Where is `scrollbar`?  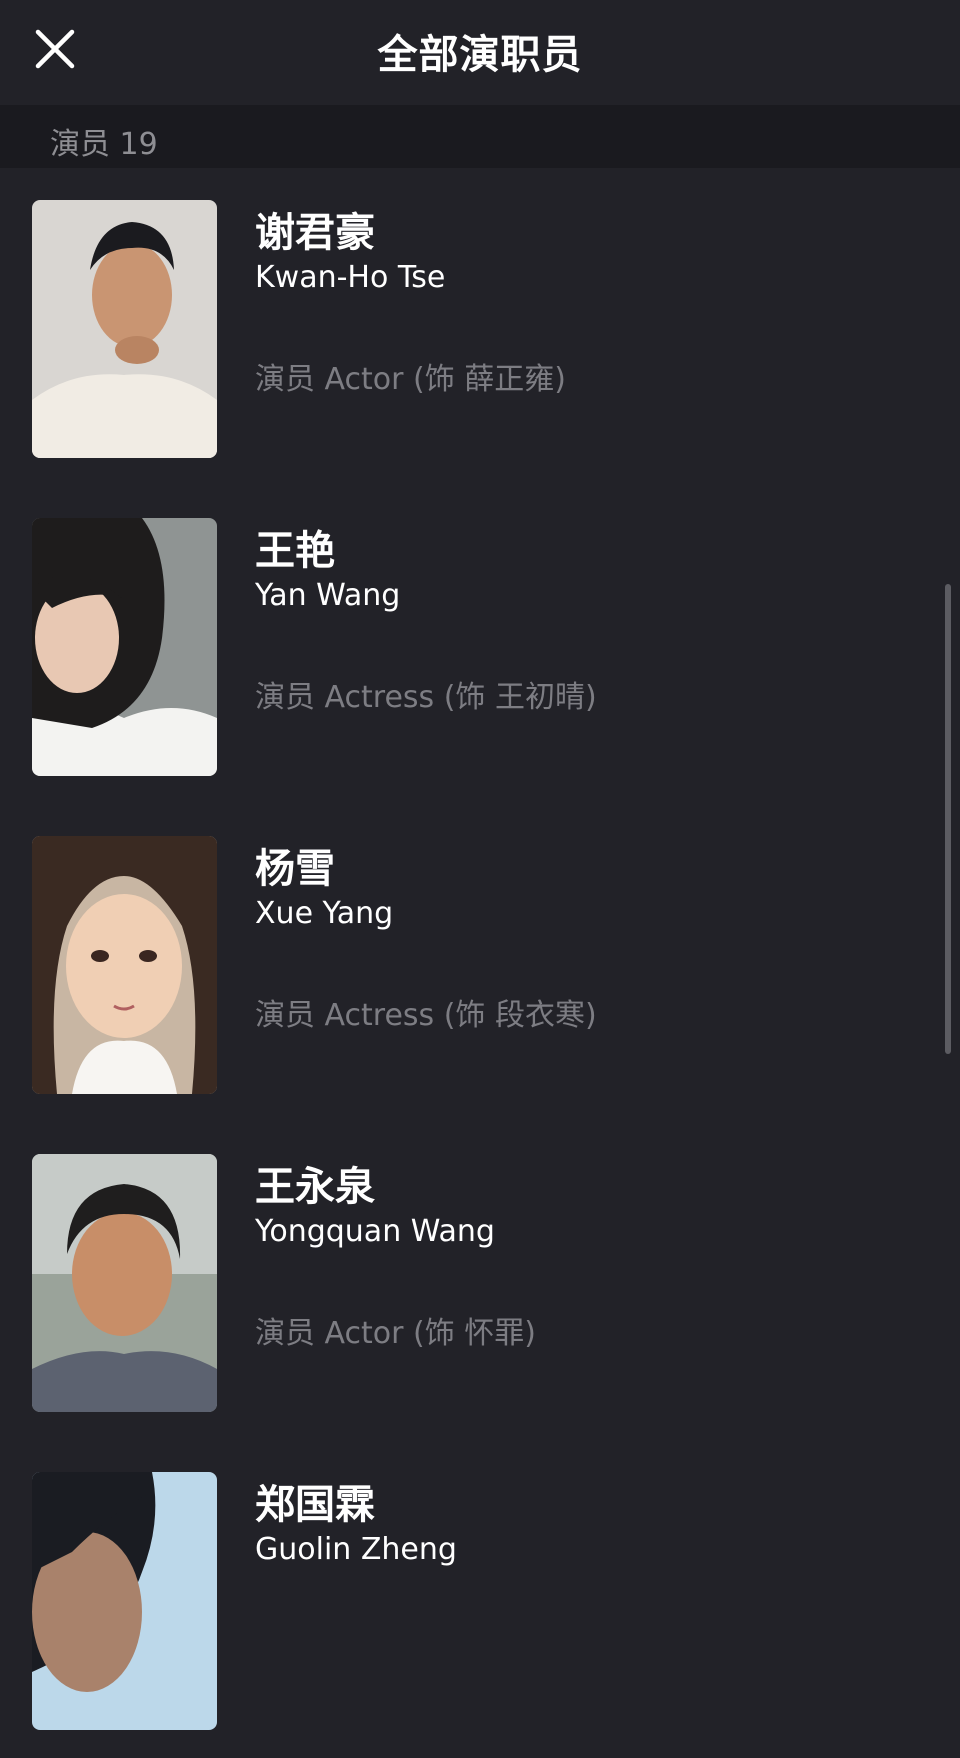 scrollbar is located at coordinates (948, 819).